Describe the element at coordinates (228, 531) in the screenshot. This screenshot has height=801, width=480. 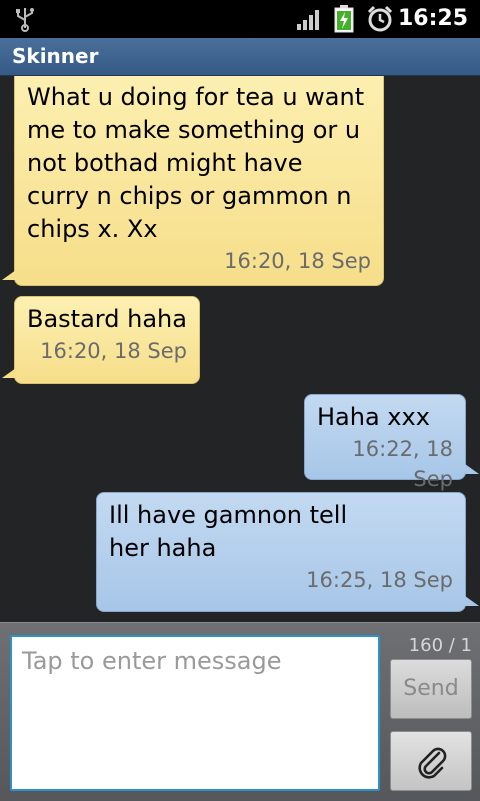
I see `message-text: Ill have gamnon tell her haha` at that location.